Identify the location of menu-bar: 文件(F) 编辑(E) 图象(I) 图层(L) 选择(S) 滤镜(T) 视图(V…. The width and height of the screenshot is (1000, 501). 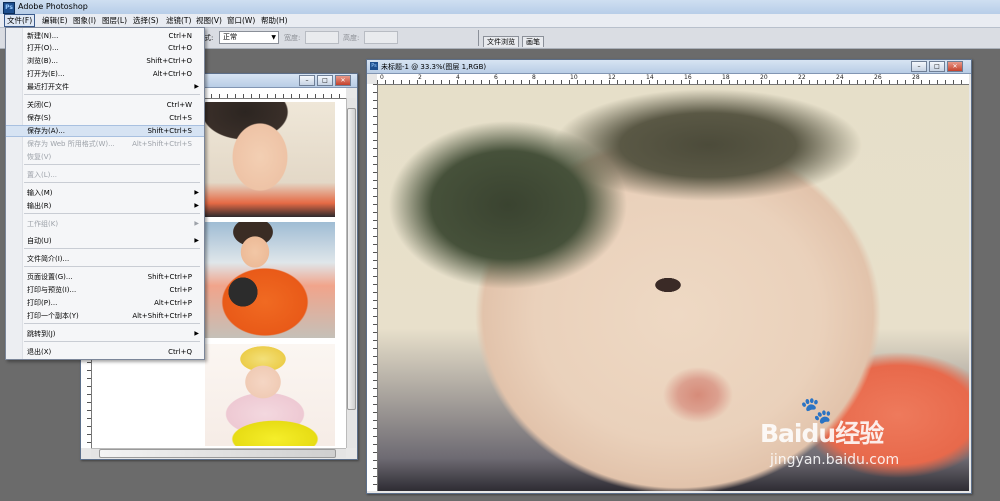
(500, 21).